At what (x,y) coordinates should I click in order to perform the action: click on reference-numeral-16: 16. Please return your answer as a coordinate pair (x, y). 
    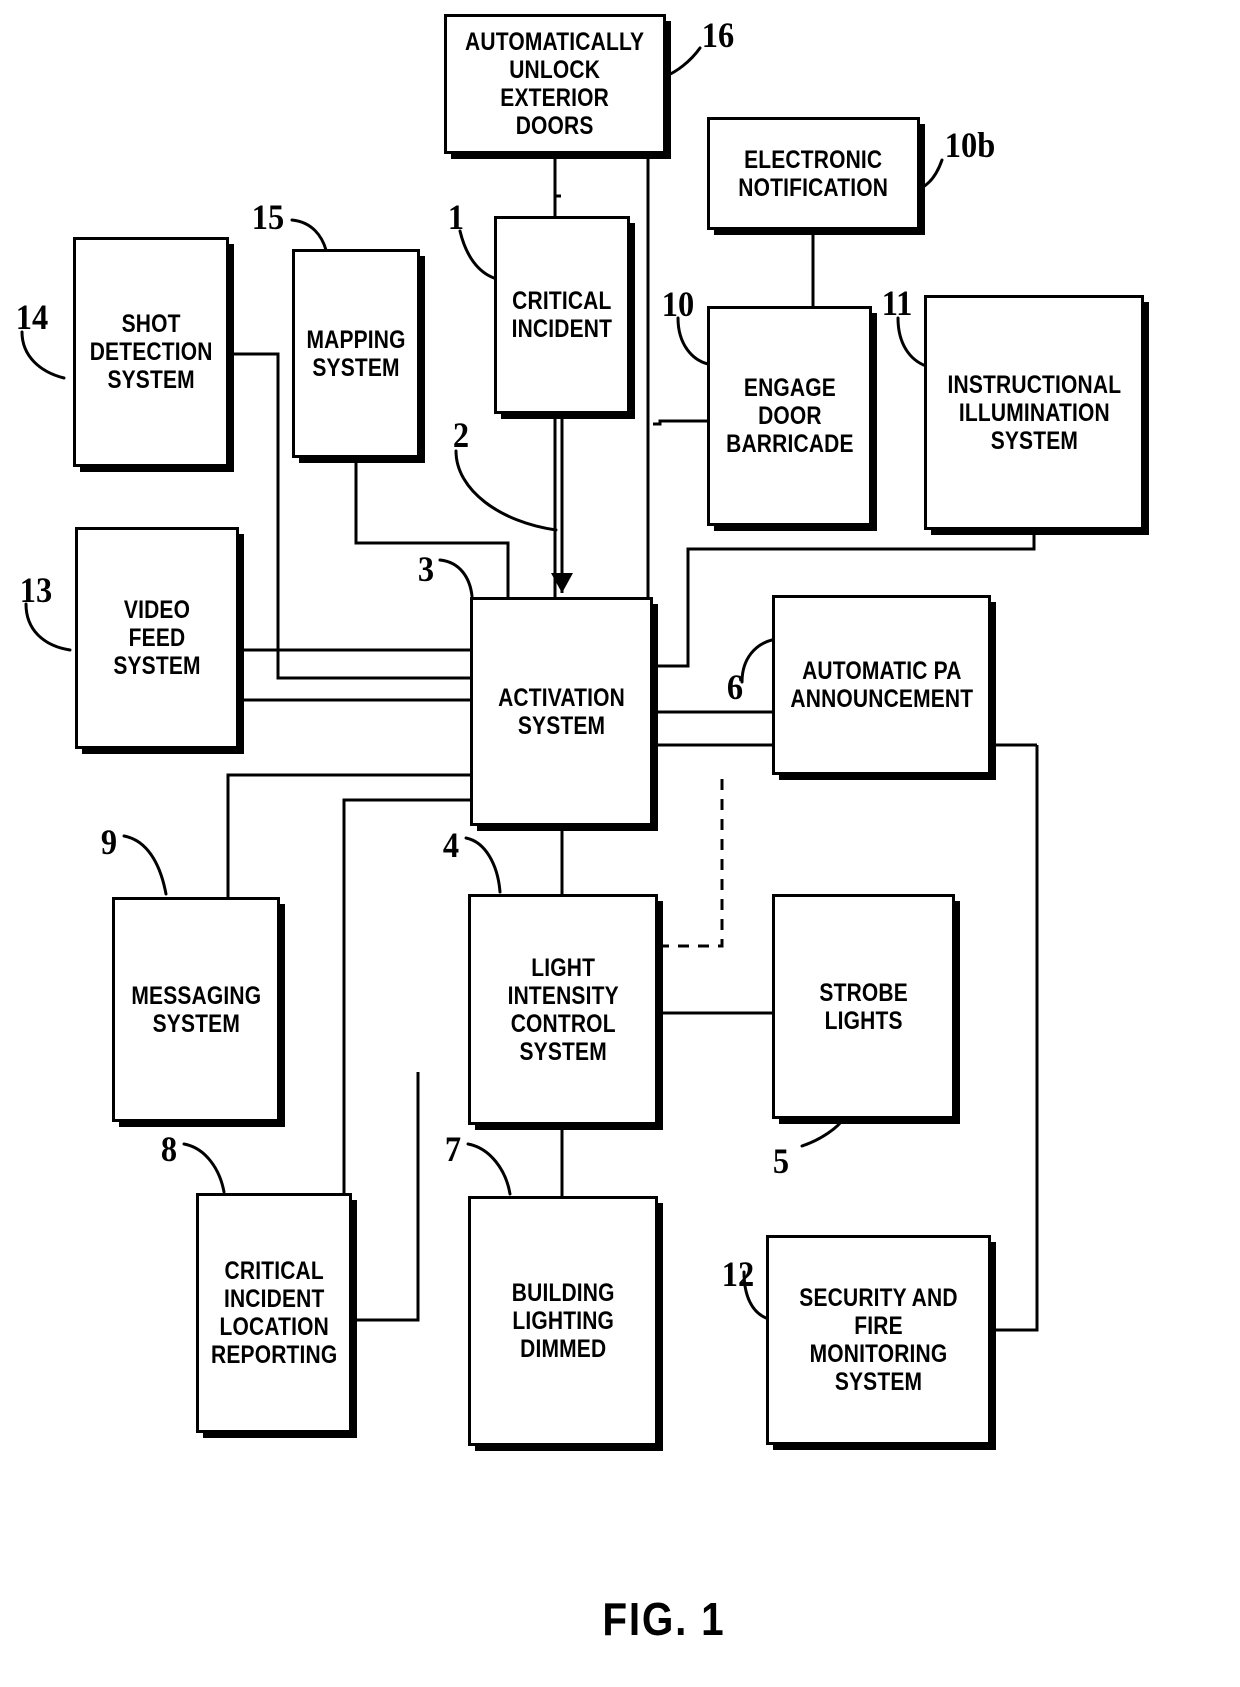
    Looking at the image, I should click on (718, 35).